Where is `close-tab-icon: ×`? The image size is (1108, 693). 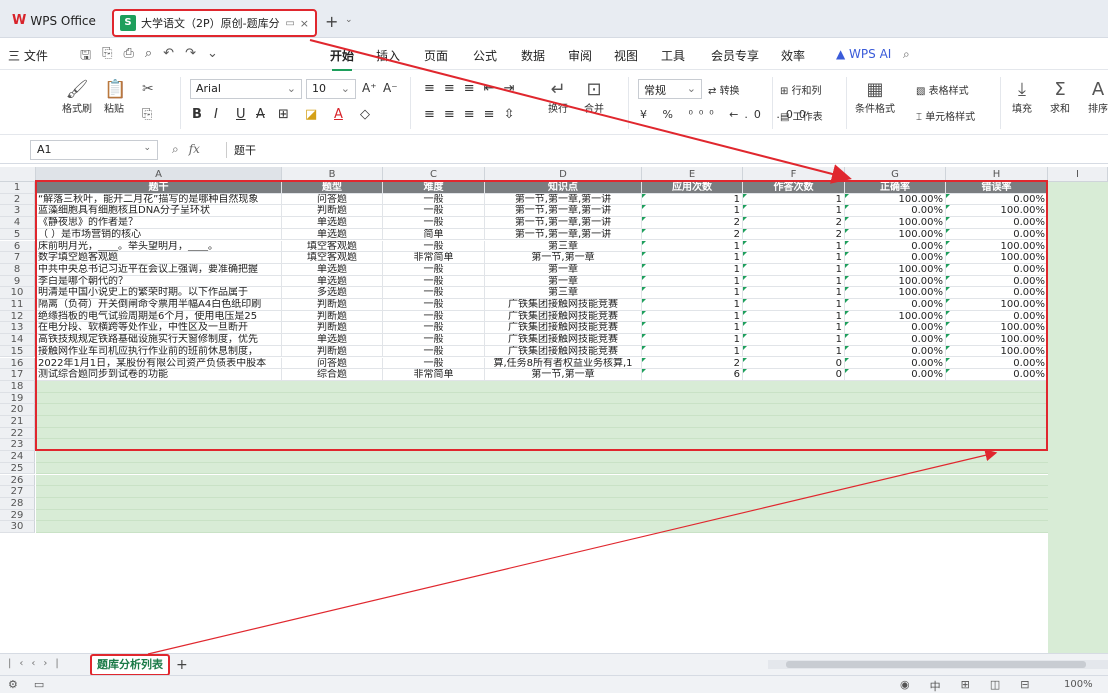 close-tab-icon: × is located at coordinates (304, 23).